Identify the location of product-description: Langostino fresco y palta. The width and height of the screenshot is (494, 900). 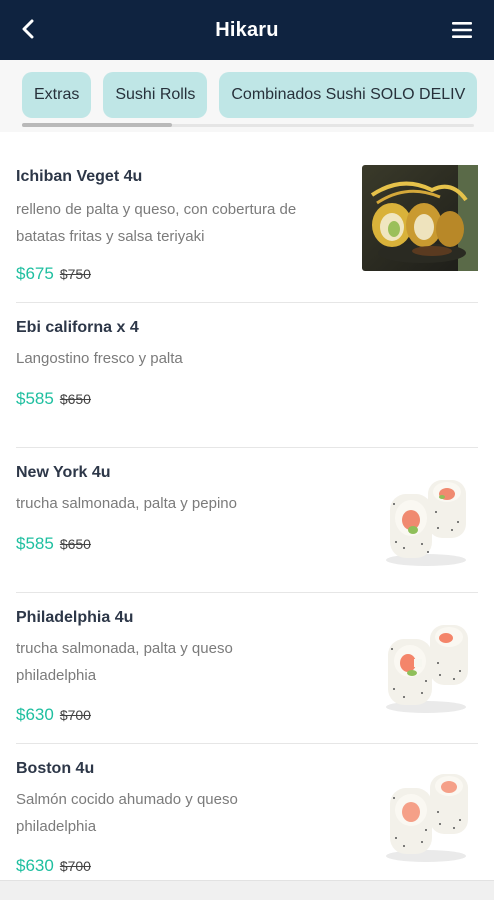
(99, 358).